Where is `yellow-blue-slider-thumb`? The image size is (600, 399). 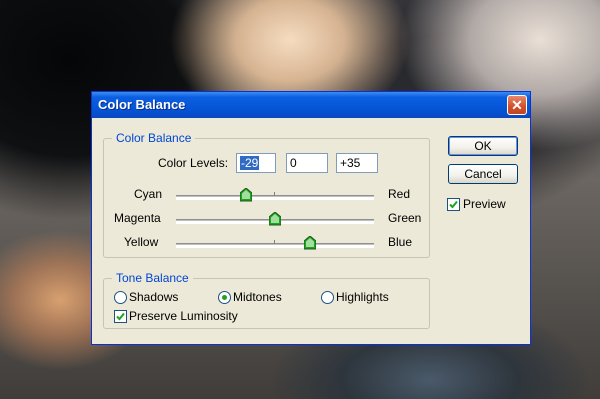
yellow-blue-slider-thumb is located at coordinates (309, 243).